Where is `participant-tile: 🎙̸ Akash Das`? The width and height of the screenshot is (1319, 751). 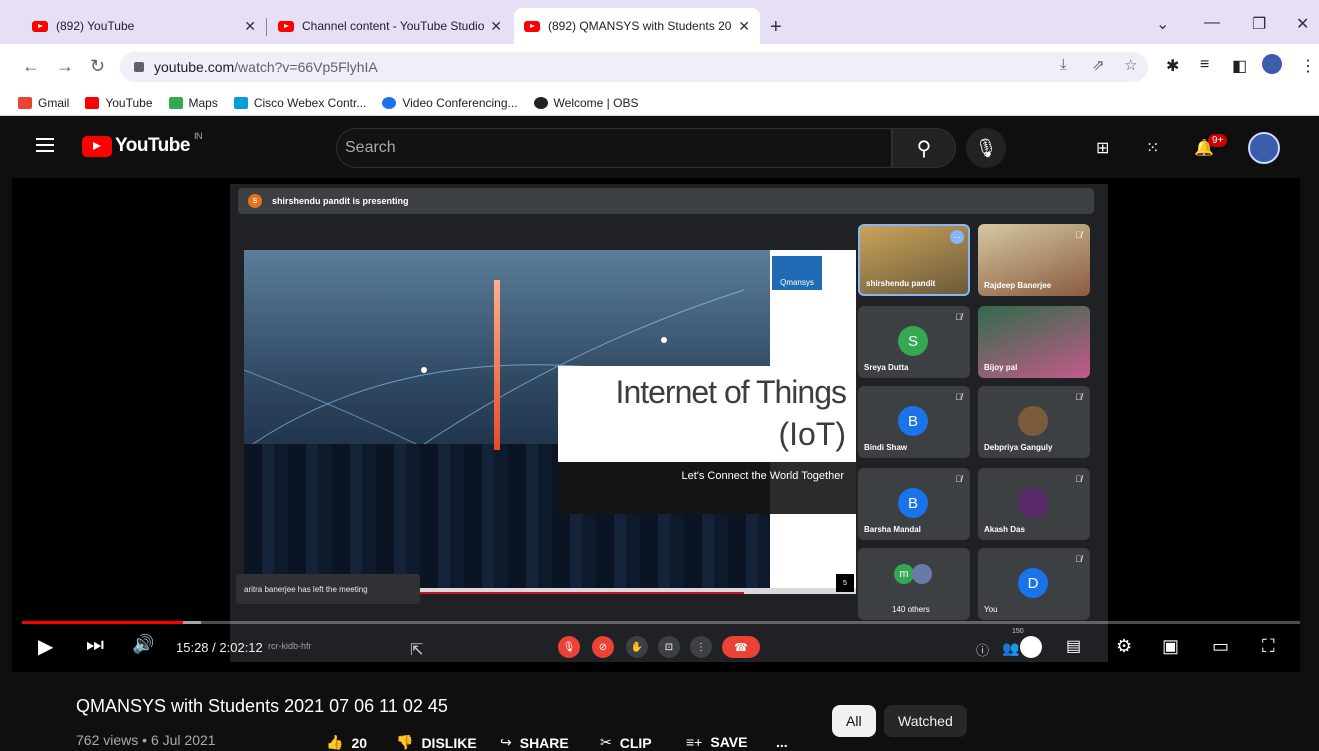
participant-tile: 🎙̸ Akash Das is located at coordinates (1034, 504).